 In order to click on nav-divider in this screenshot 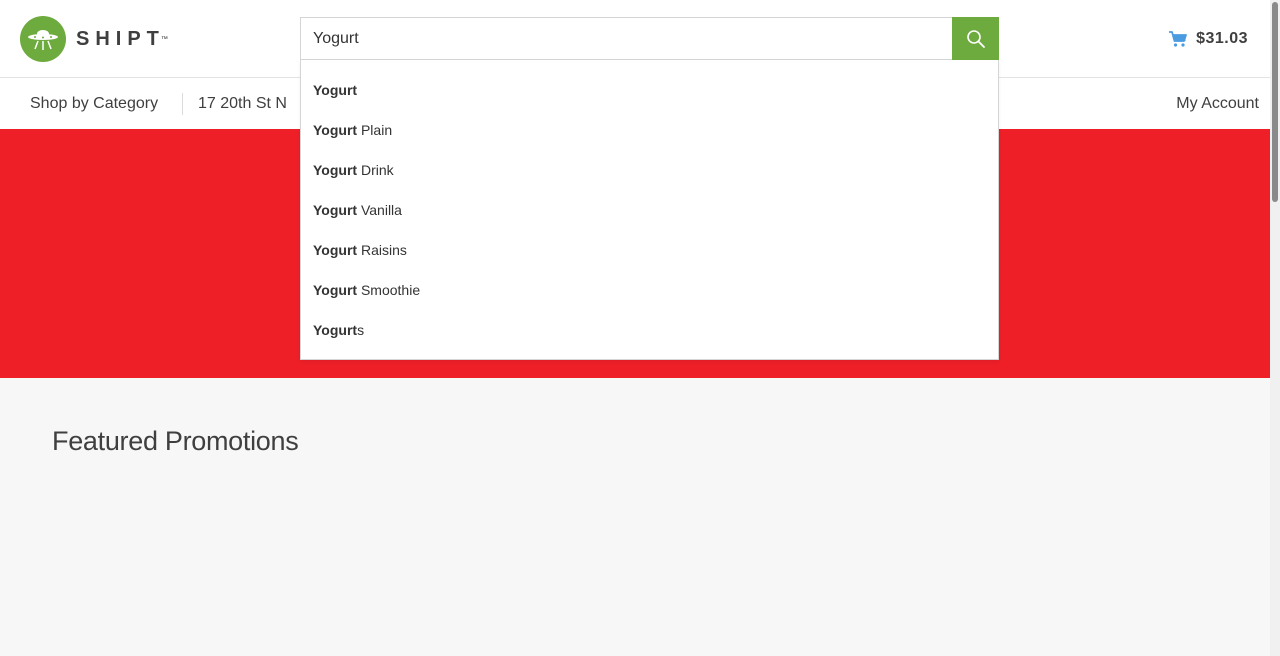, I will do `click(182, 104)`.